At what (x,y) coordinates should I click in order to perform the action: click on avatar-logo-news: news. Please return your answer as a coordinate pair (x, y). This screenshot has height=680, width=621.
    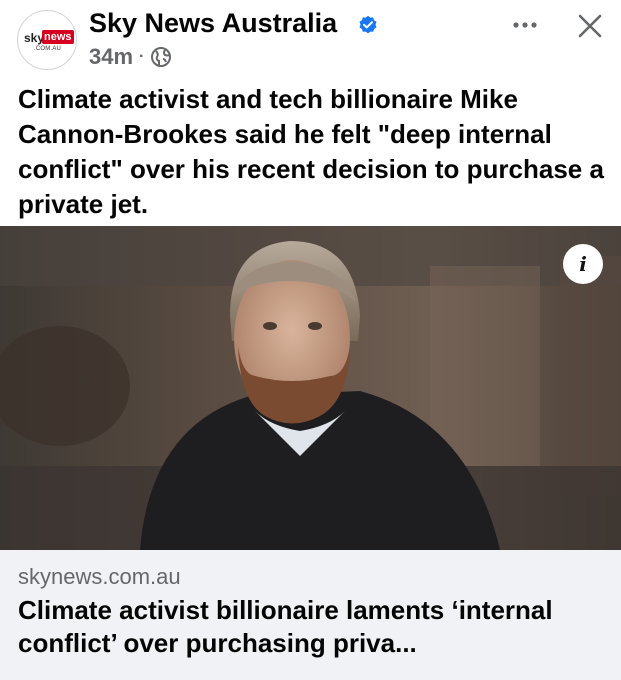
    Looking at the image, I should click on (58, 37).